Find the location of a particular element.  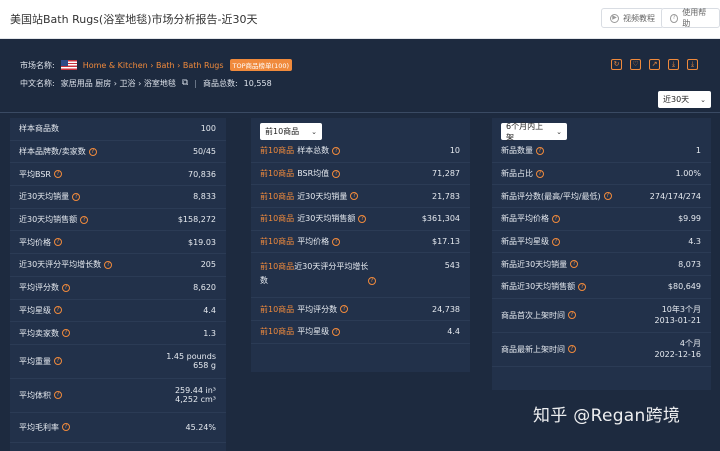

listing-period-select: 6个月内上架 ⌄ is located at coordinates (534, 132).